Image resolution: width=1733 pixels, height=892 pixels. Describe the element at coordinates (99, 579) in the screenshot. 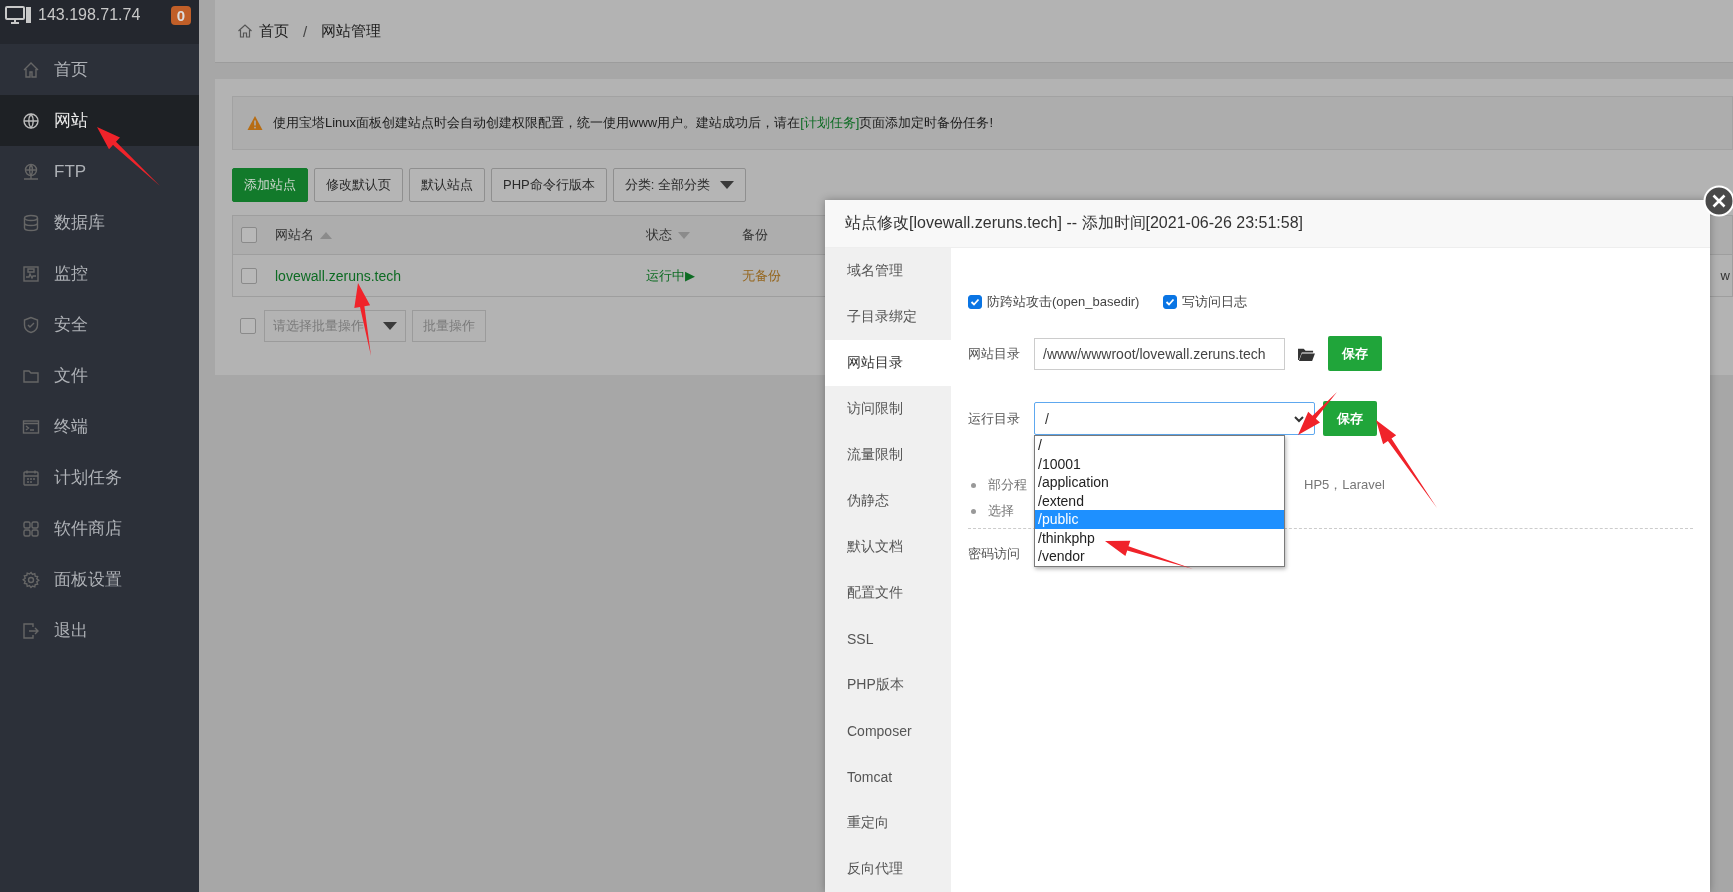

I see `sidebar-item: 面板设置` at that location.